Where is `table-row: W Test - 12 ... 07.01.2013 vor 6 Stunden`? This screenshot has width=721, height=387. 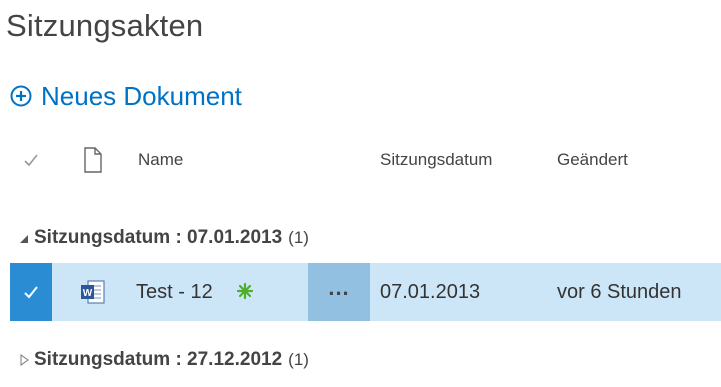 table-row: W Test - 12 ... 07.01.2013 vor 6 Stunden is located at coordinates (365, 292).